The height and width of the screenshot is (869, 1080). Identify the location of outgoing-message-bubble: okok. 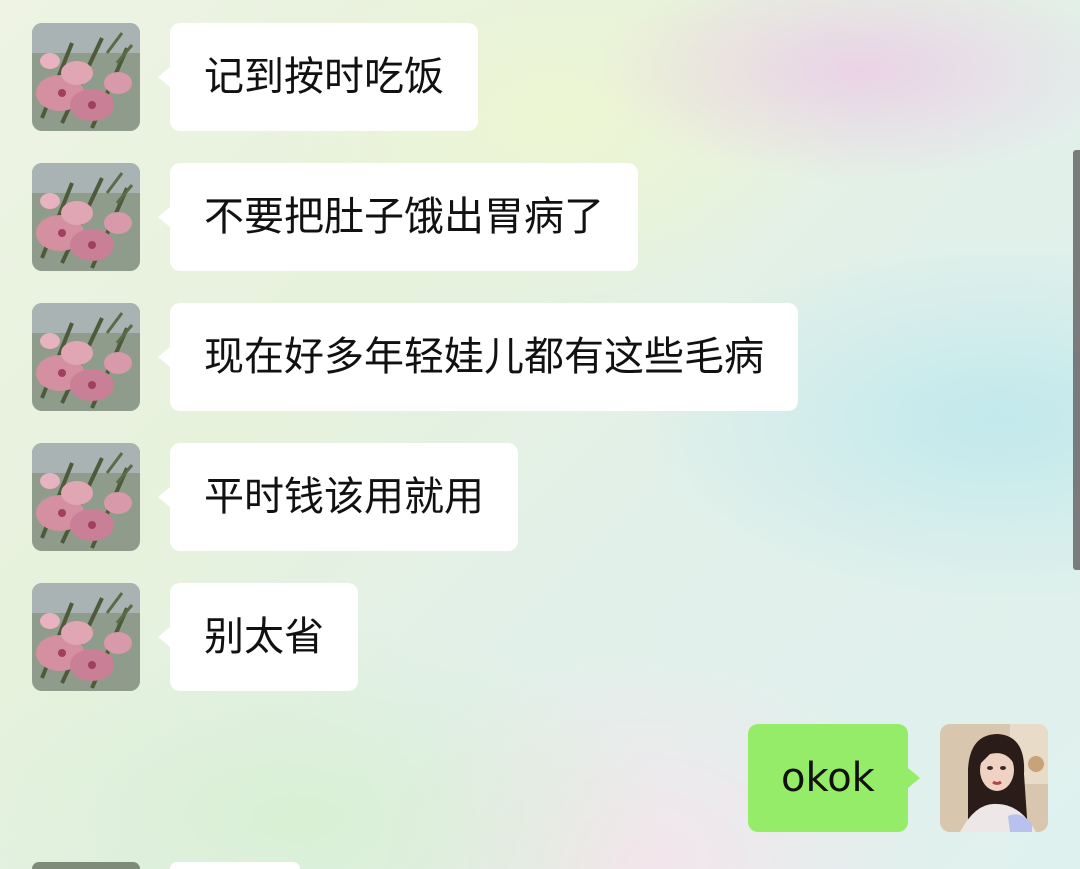
(834, 778).